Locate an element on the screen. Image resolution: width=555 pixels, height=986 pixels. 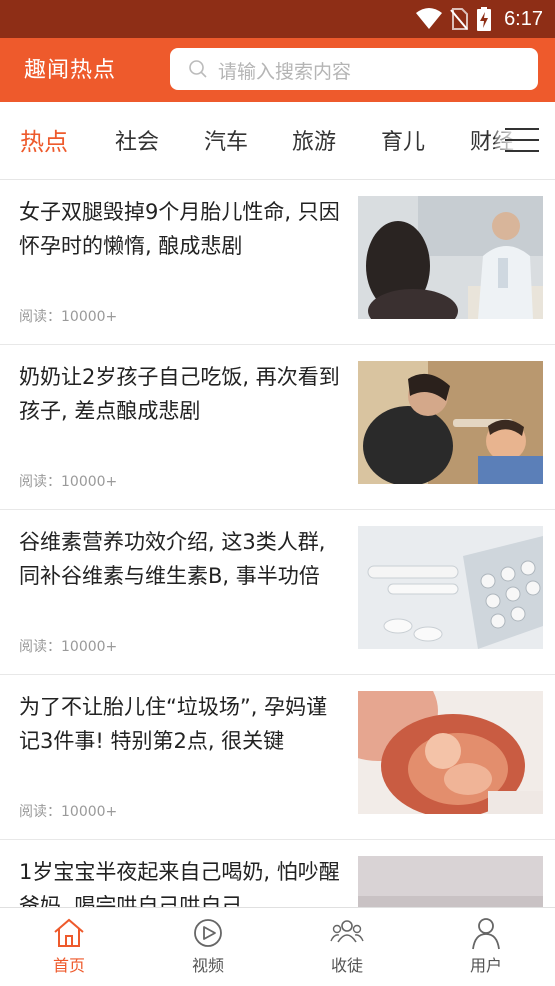
nav-user-label: 用户 is located at coordinates (485, 965).